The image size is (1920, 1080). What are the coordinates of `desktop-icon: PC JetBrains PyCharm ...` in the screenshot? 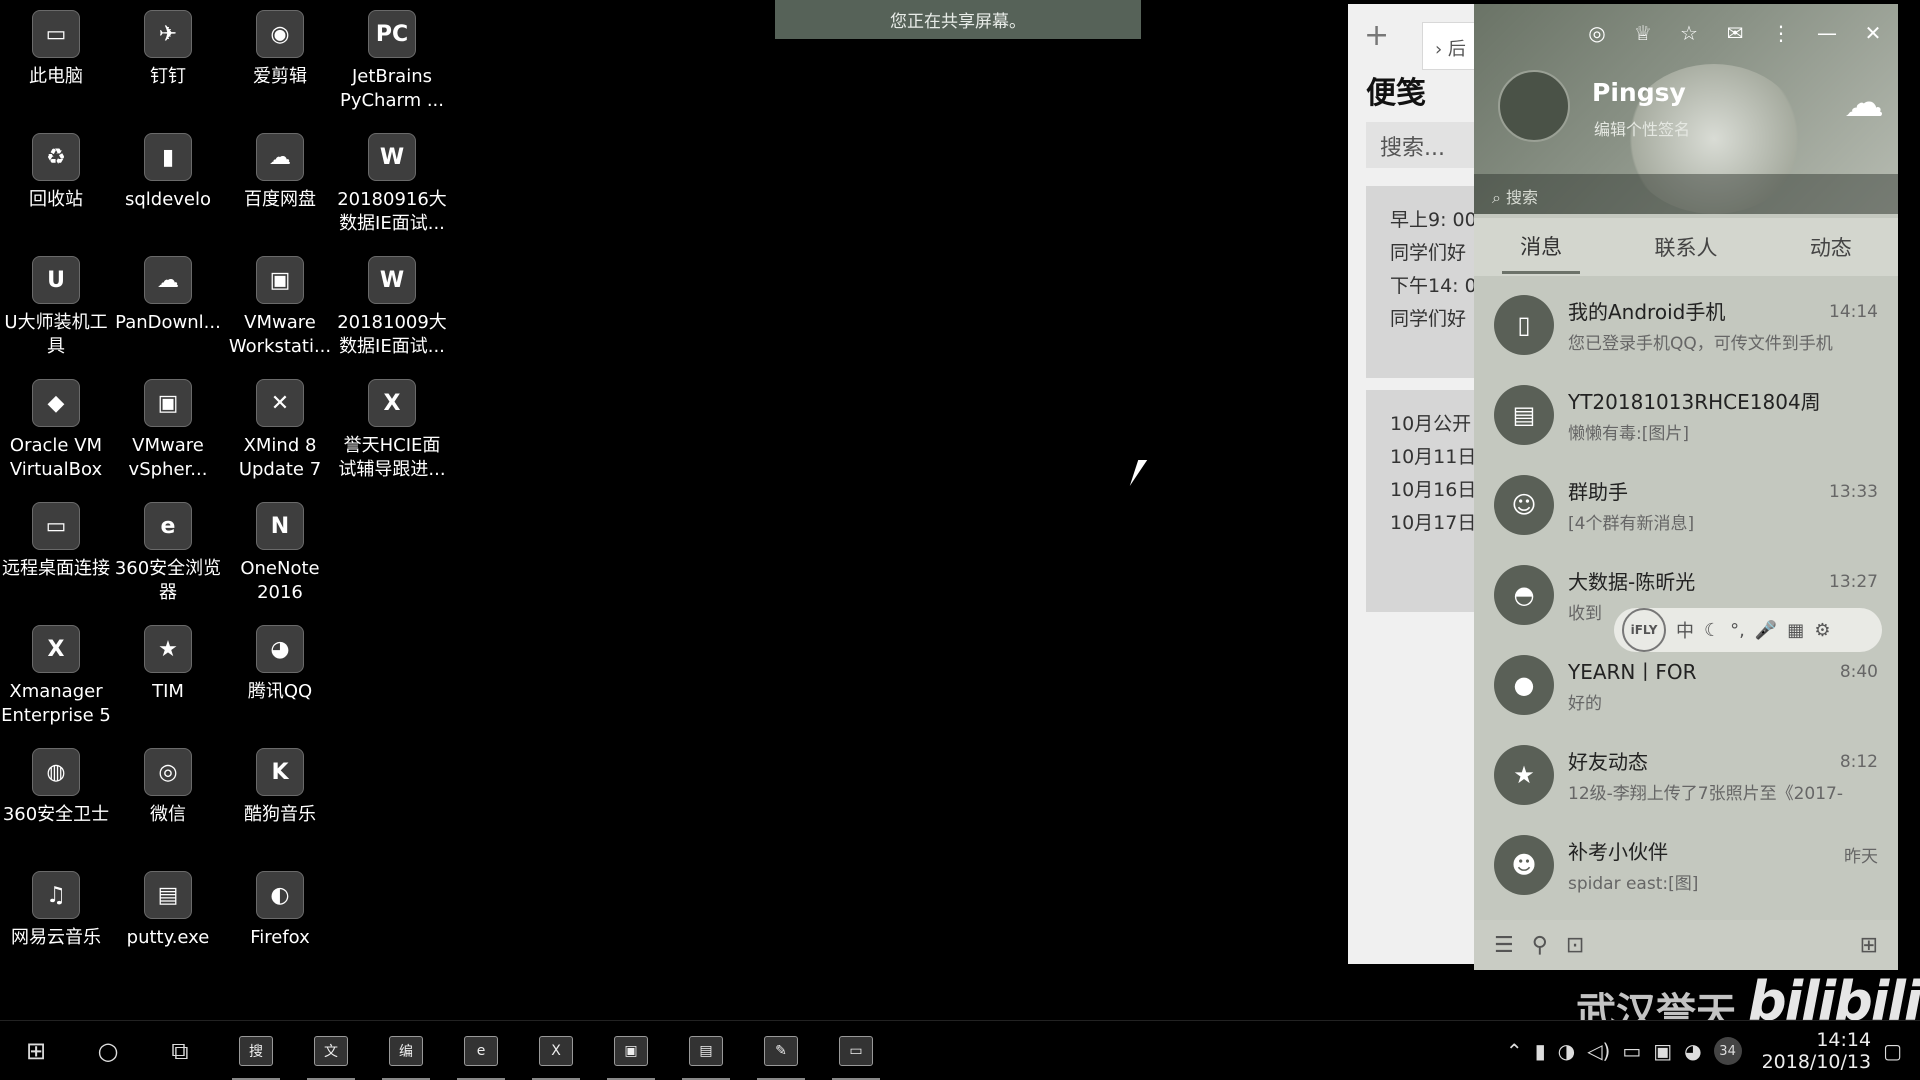 It's located at (392, 63).